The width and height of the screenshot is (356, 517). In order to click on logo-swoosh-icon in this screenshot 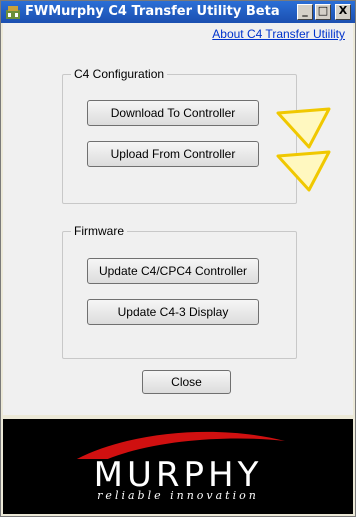, I will do `click(181, 445)`.